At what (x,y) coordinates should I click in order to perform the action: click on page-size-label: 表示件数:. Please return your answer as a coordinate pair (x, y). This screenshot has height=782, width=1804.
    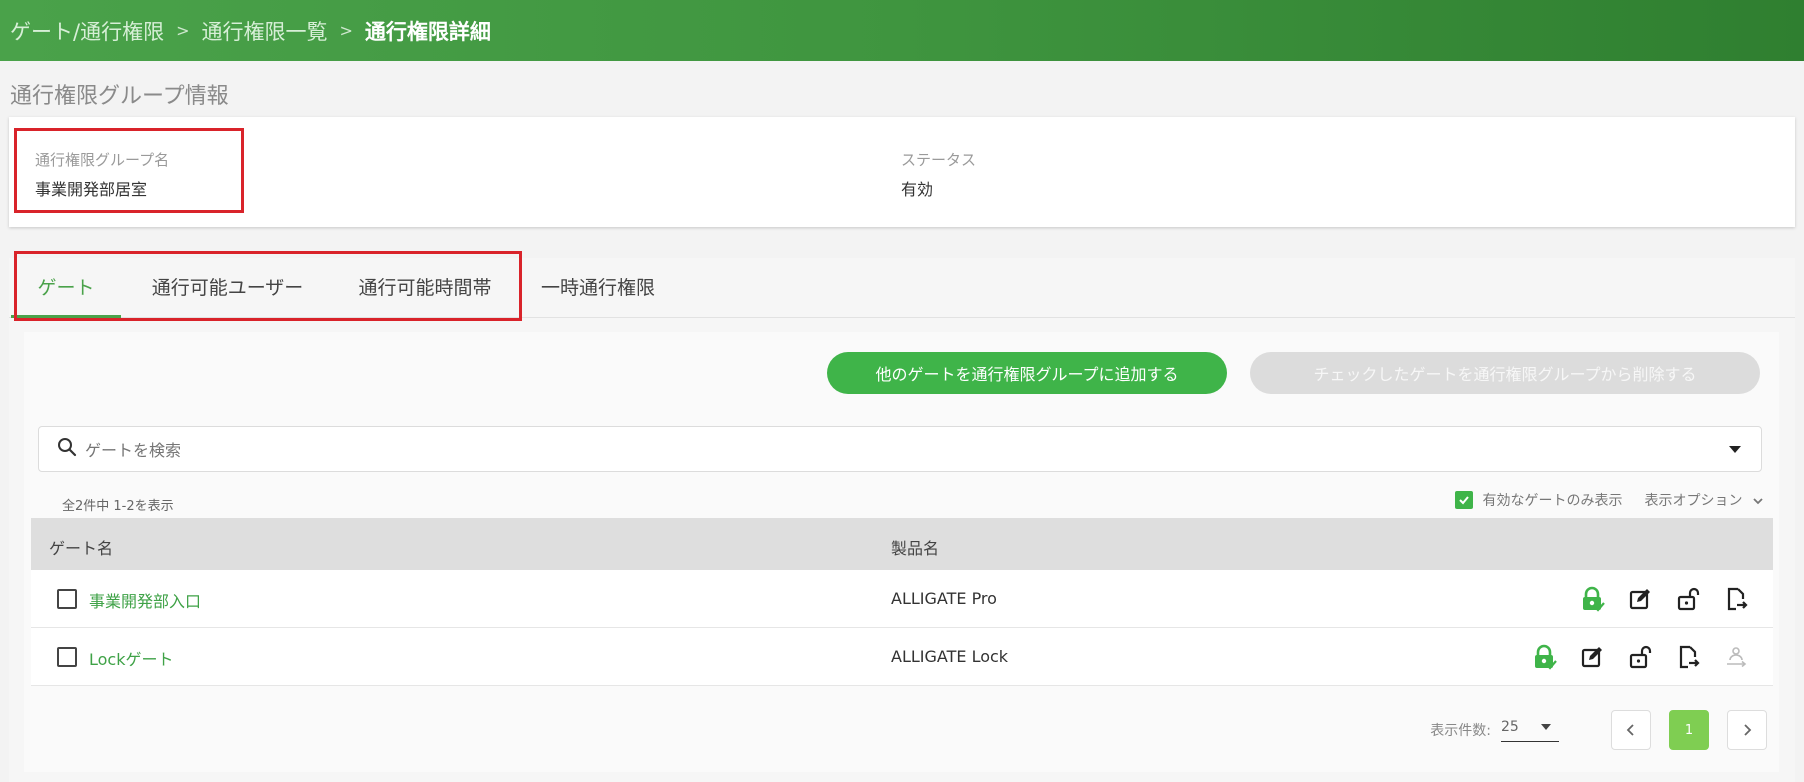
    Looking at the image, I should click on (1460, 731).